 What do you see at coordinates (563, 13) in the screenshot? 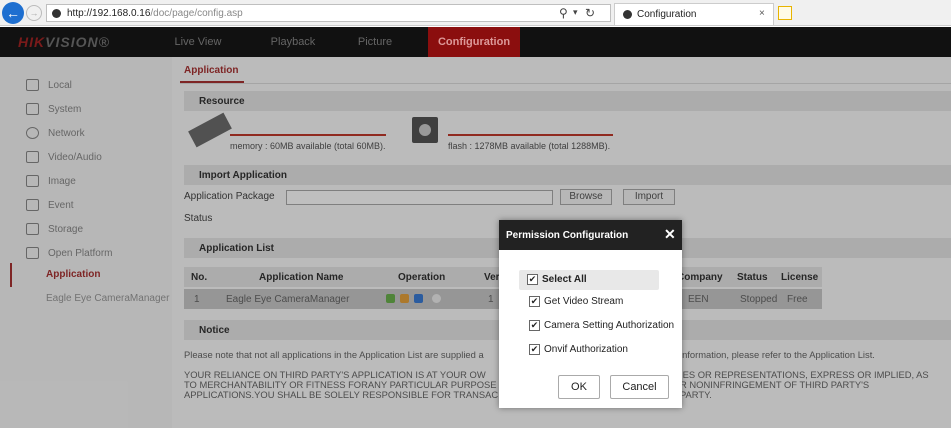
I see `search-icon: ⚲` at bounding box center [563, 13].